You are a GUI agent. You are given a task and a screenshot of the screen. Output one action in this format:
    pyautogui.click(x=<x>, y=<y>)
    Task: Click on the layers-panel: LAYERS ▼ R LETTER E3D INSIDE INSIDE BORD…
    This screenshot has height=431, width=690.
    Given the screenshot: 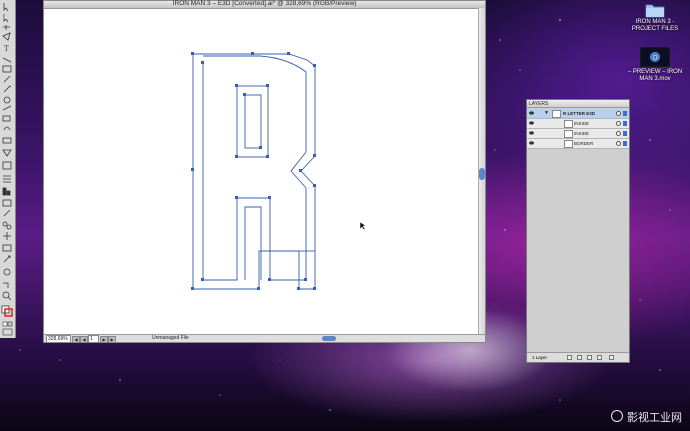 What is the action you would take?
    pyautogui.click(x=578, y=231)
    